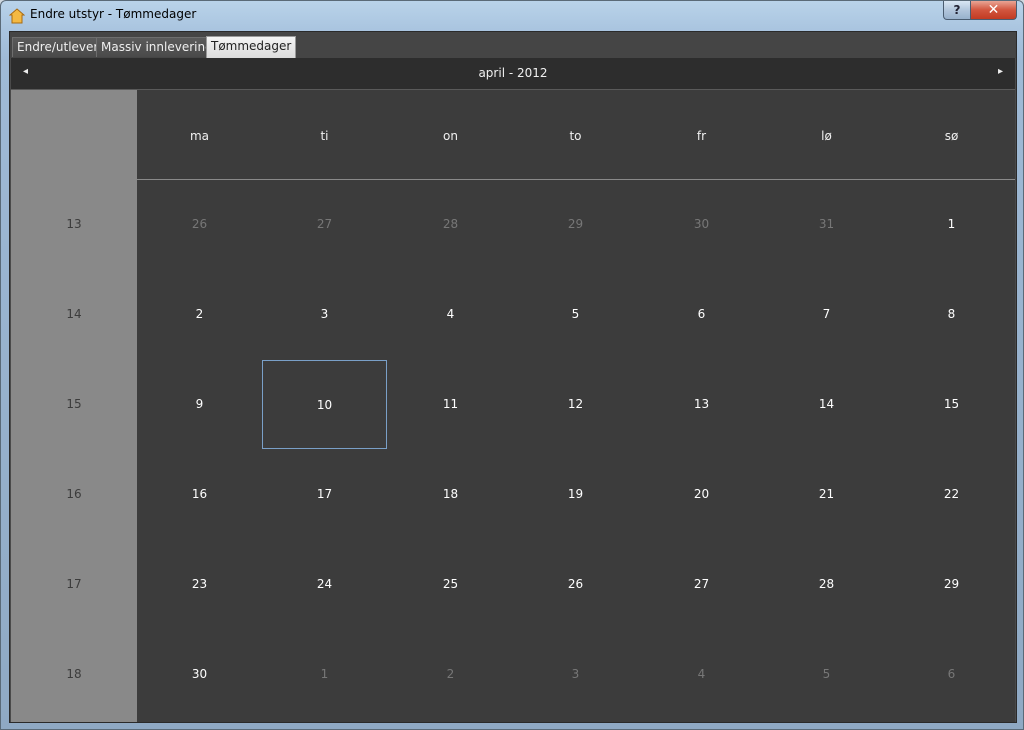 The width and height of the screenshot is (1024, 730). Describe the element at coordinates (701, 224) in the screenshot. I see `calendar-day-other-month: 30` at that location.